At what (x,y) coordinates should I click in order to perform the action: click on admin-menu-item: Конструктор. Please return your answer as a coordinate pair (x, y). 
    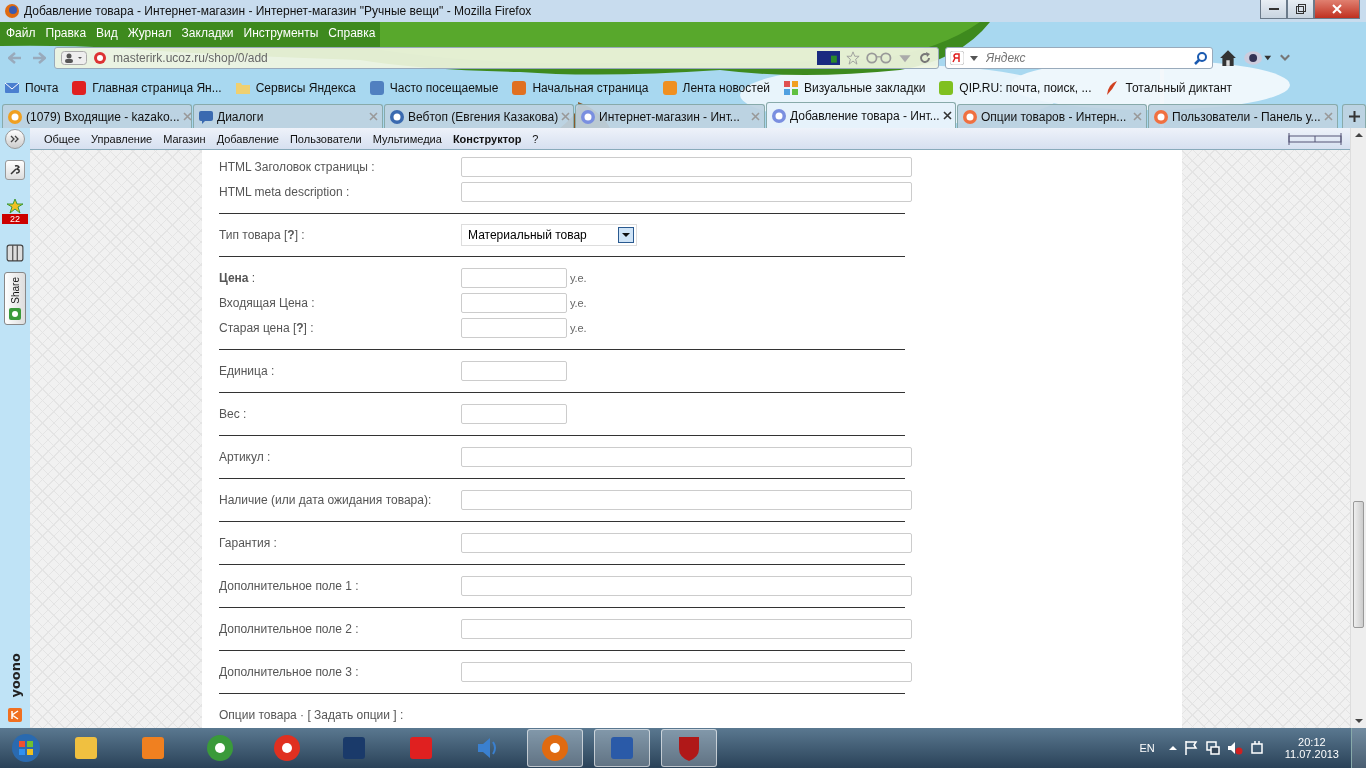
    Looking at the image, I should click on (487, 138).